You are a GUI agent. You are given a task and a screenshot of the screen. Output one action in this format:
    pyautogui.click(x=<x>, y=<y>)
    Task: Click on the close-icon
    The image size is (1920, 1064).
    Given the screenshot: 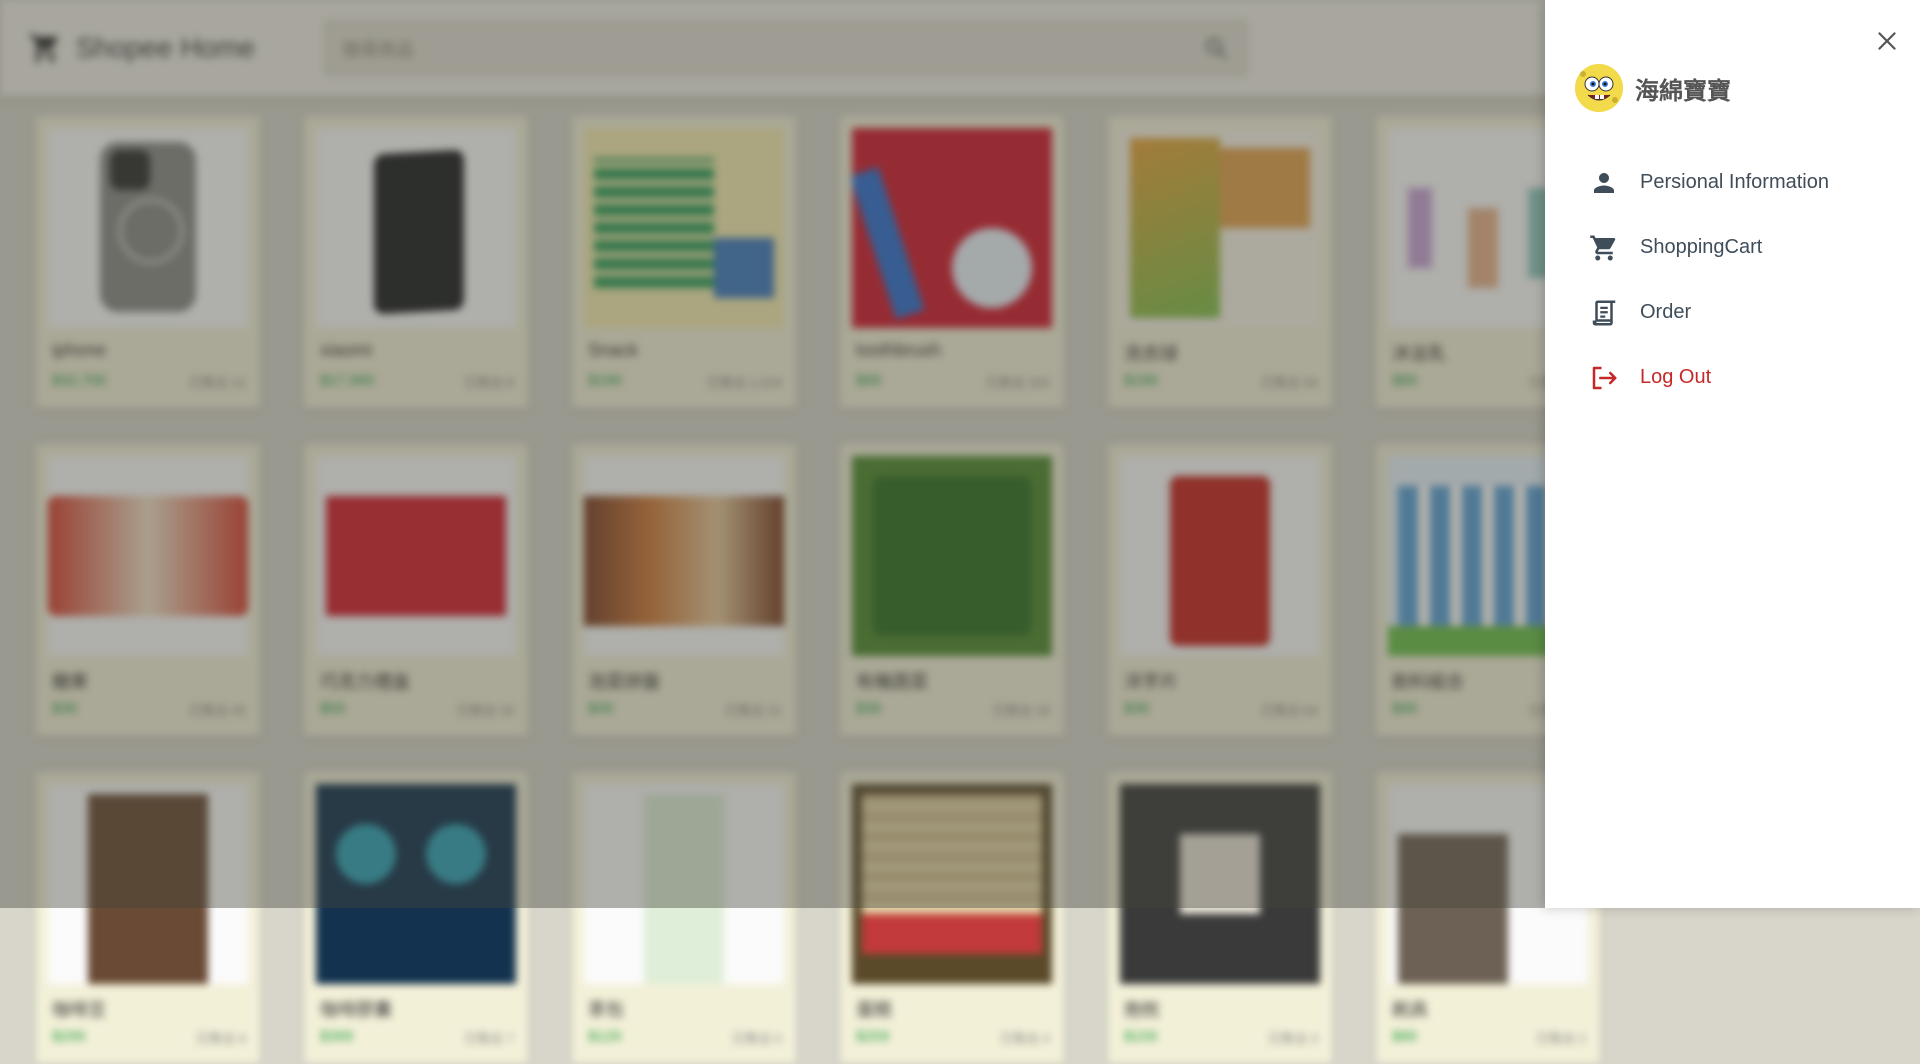 What is the action you would take?
    pyautogui.click(x=1887, y=41)
    